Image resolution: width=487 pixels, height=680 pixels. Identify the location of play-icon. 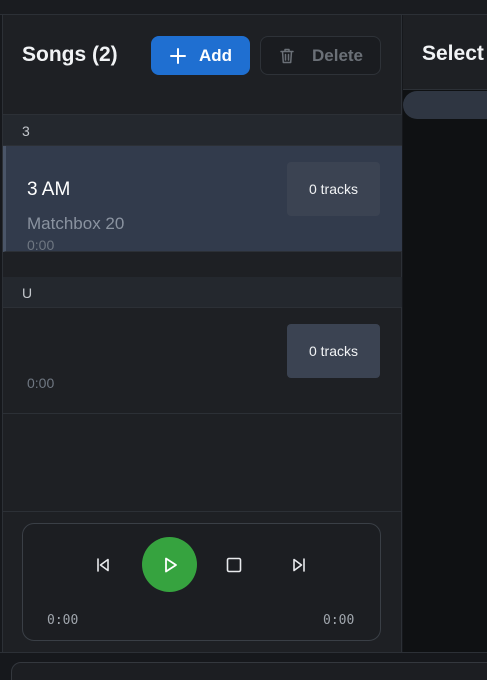
(170, 564).